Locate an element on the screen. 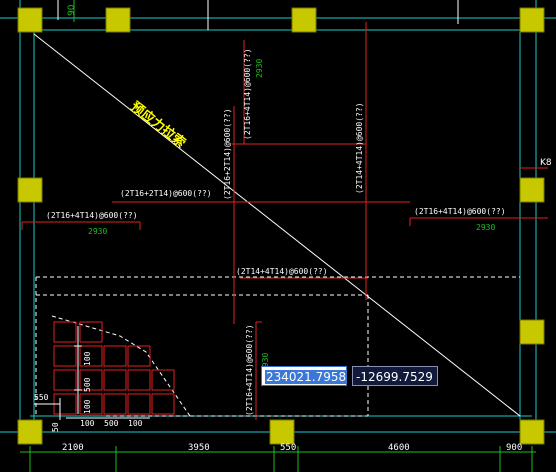 This screenshot has width=556, height=472. rebar-label-v4: (2T16+4T14)@600(??) is located at coordinates (249, 370).